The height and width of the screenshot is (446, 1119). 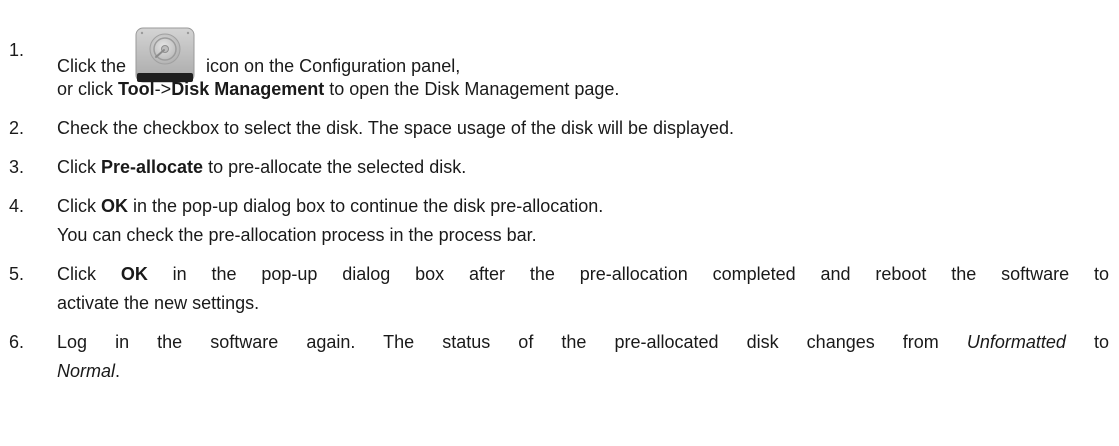 I want to click on step-3-text-a: Click, so click(x=79, y=167).